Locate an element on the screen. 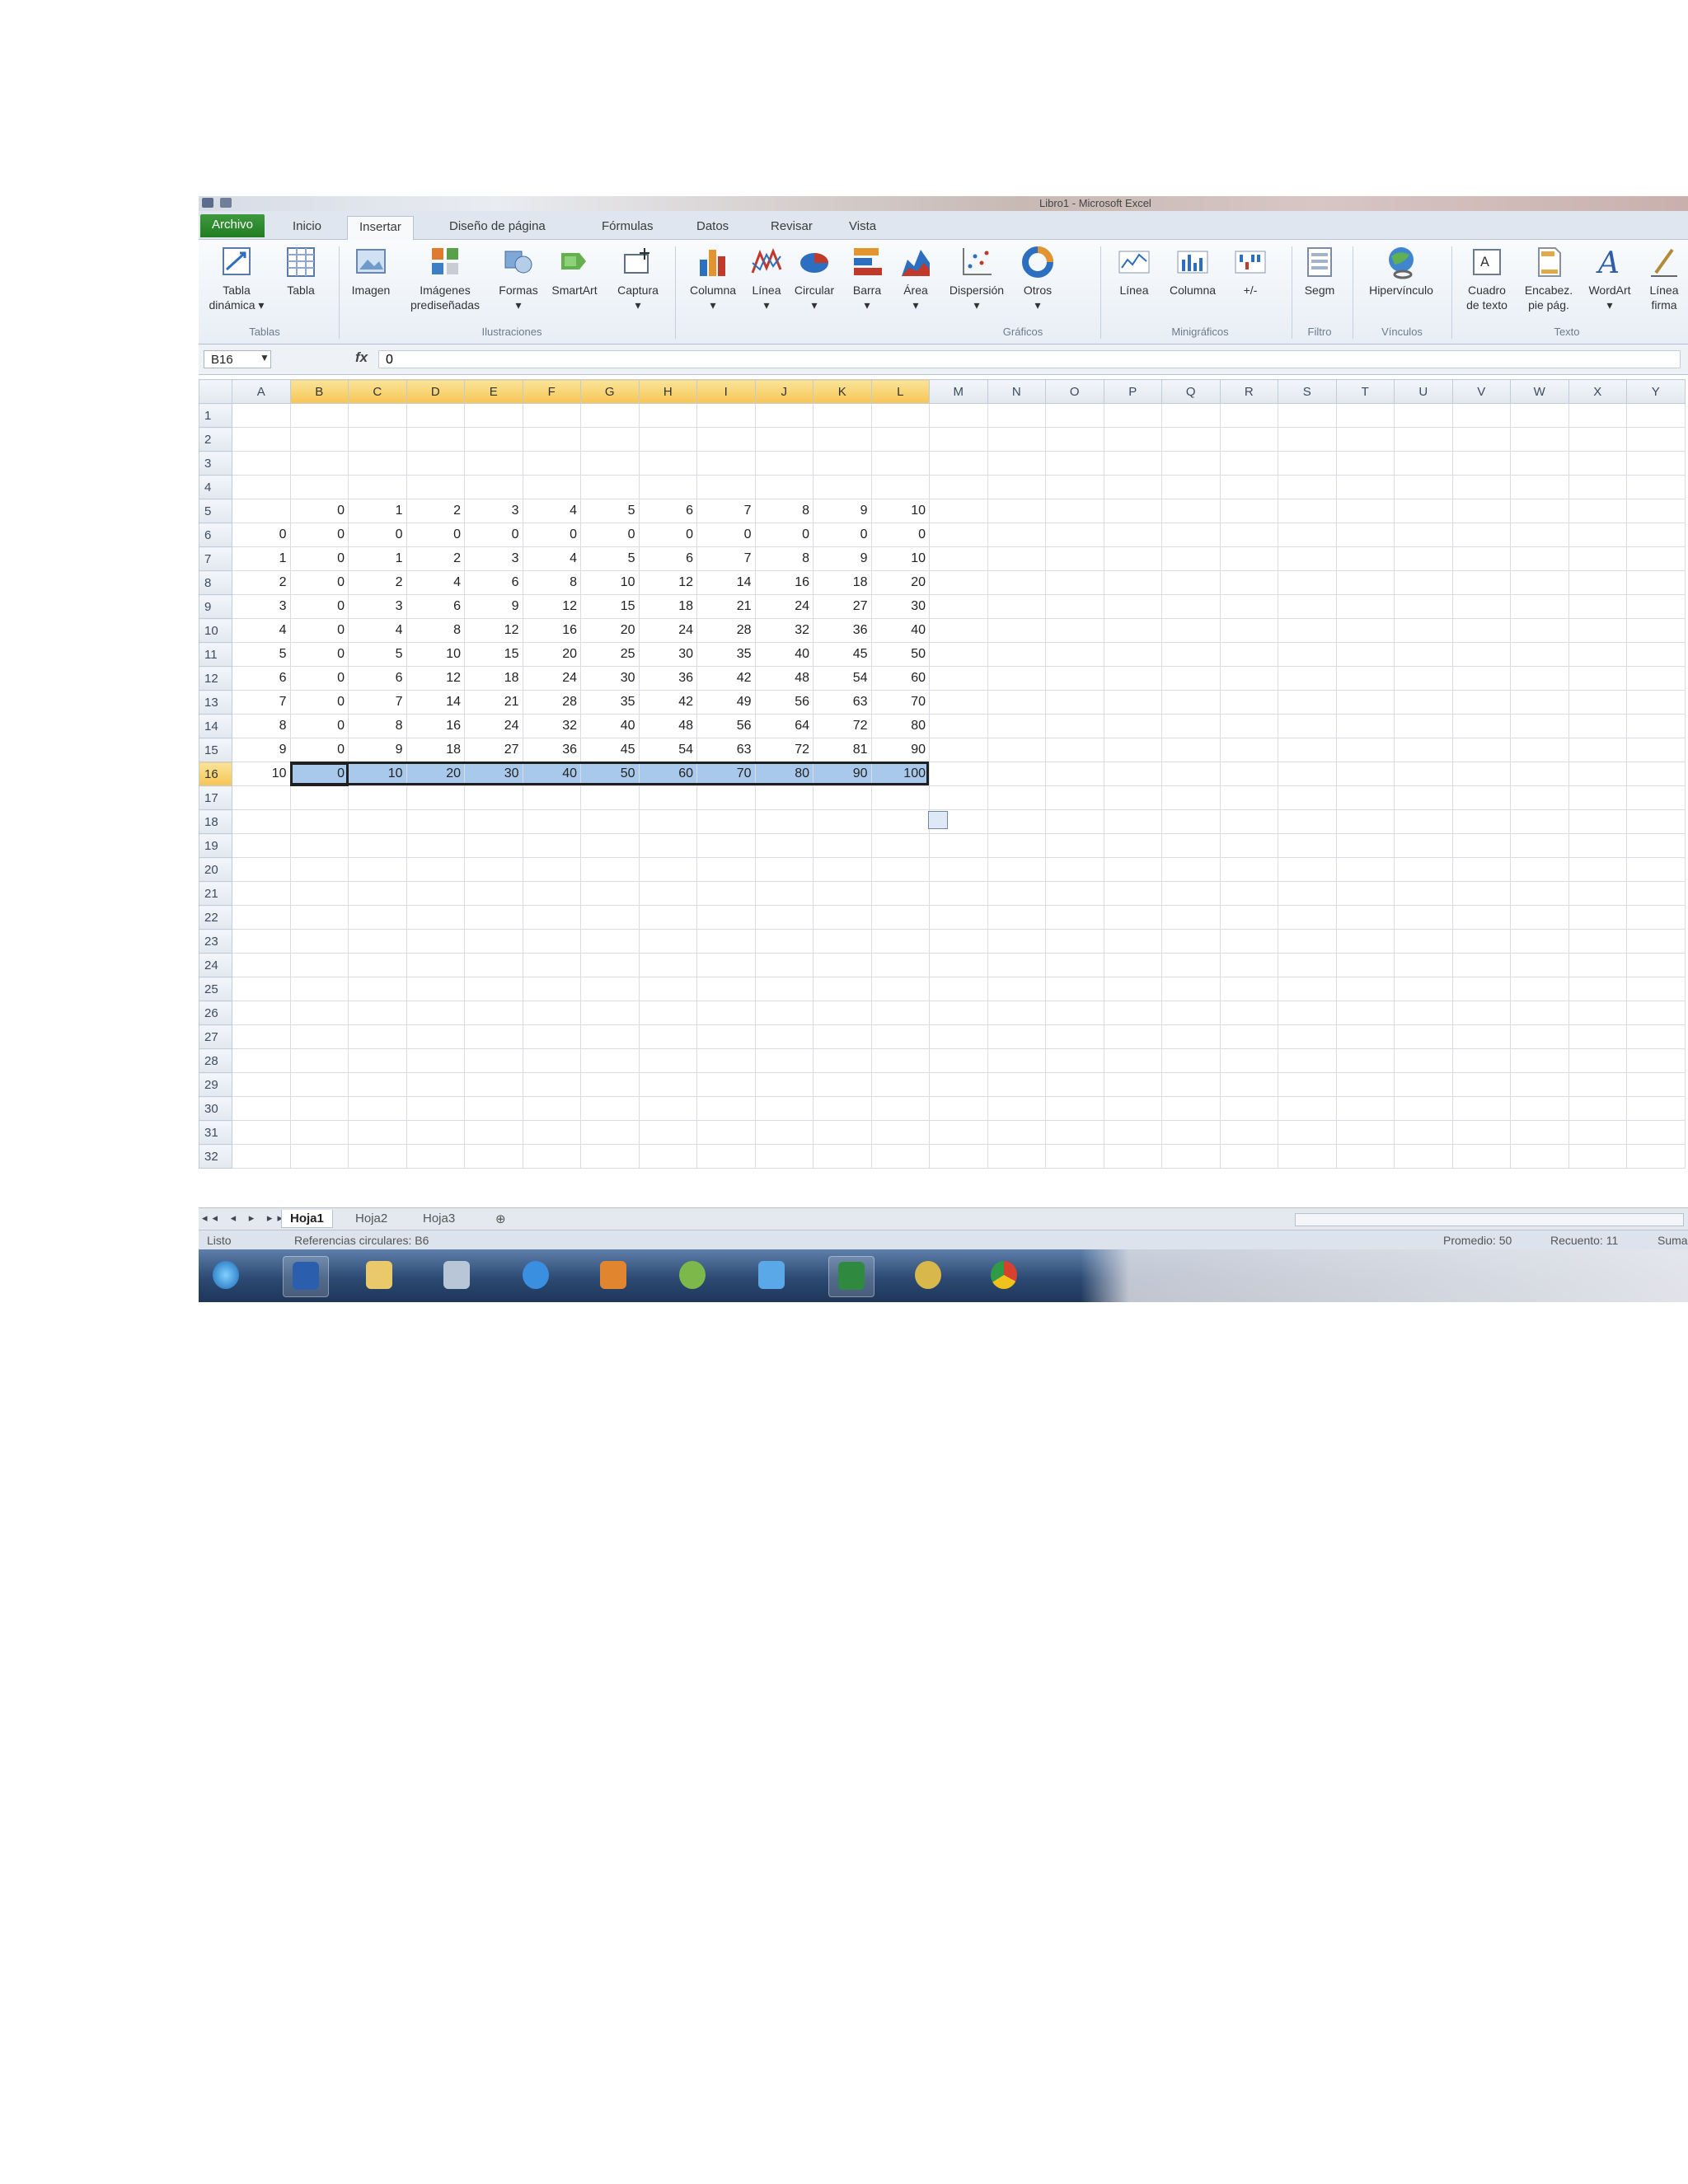 This screenshot has height=2184, width=1688. cell-u19 is located at coordinates (1423, 845).